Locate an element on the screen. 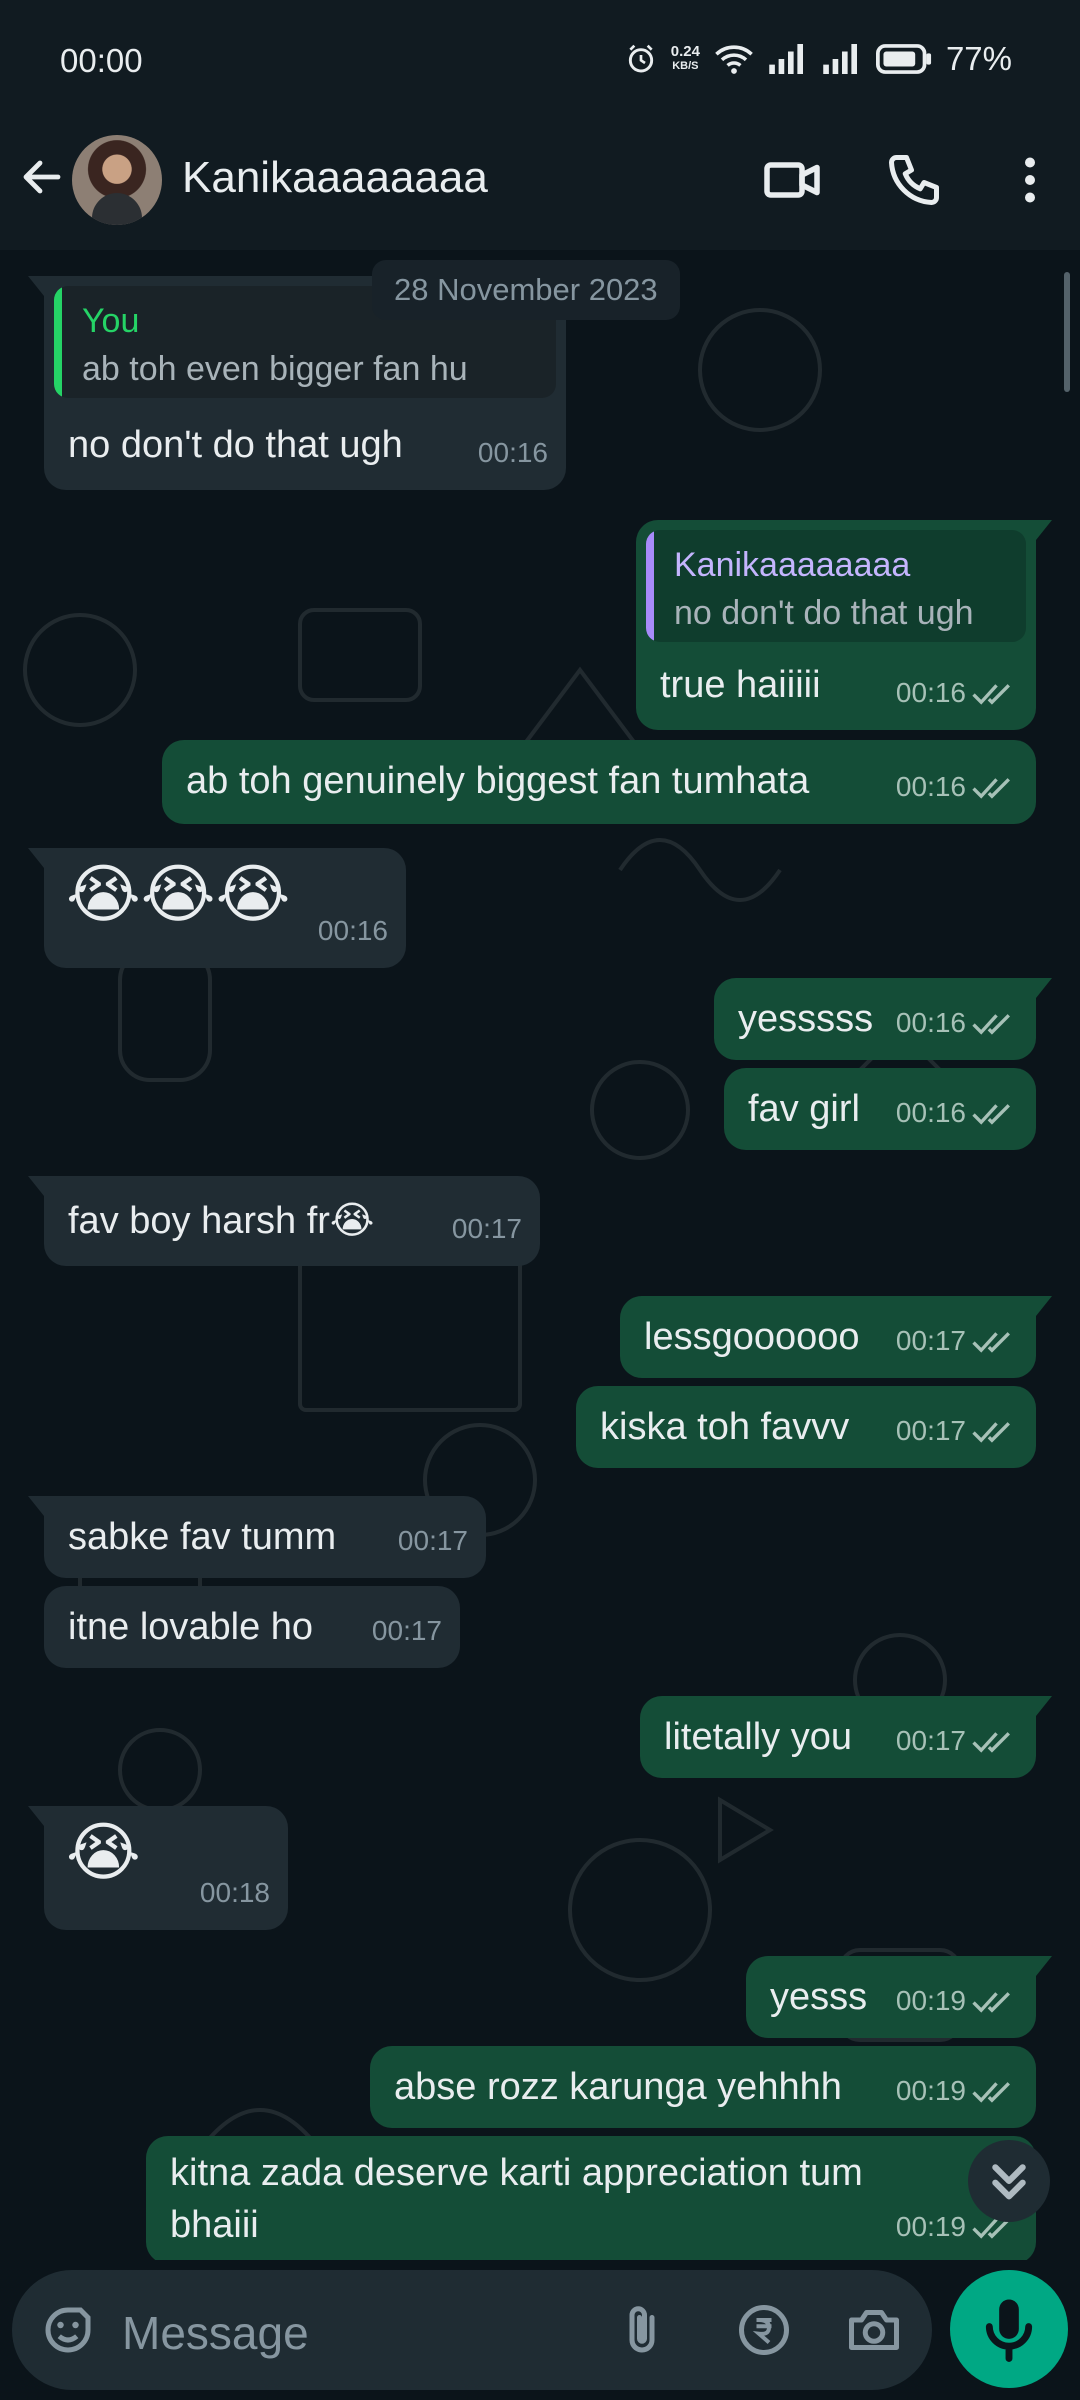 Image resolution: width=1080 pixels, height=2400 pixels. back-arrow-icon is located at coordinates (42, 177).